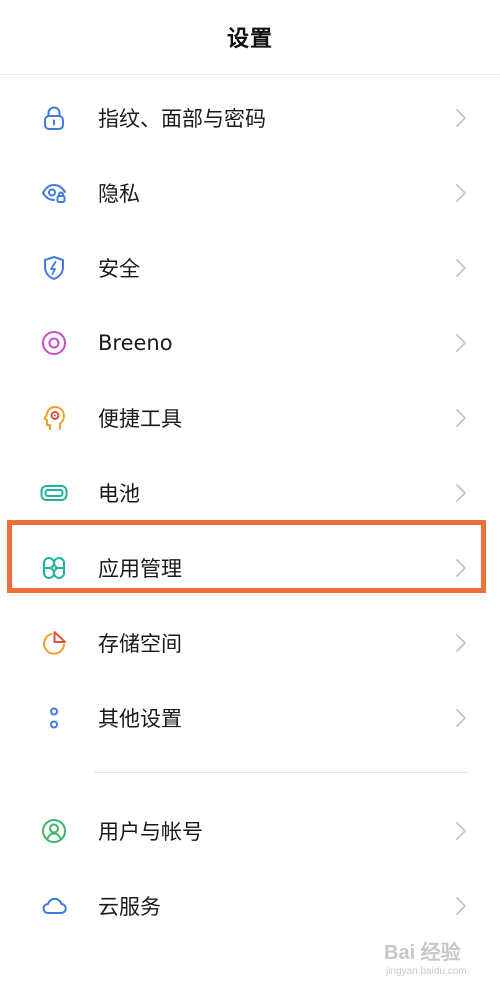 This screenshot has height=987, width=500. Describe the element at coordinates (182, 118) in the screenshot. I see `settings-item-label: 指纹、面部与密码` at that location.